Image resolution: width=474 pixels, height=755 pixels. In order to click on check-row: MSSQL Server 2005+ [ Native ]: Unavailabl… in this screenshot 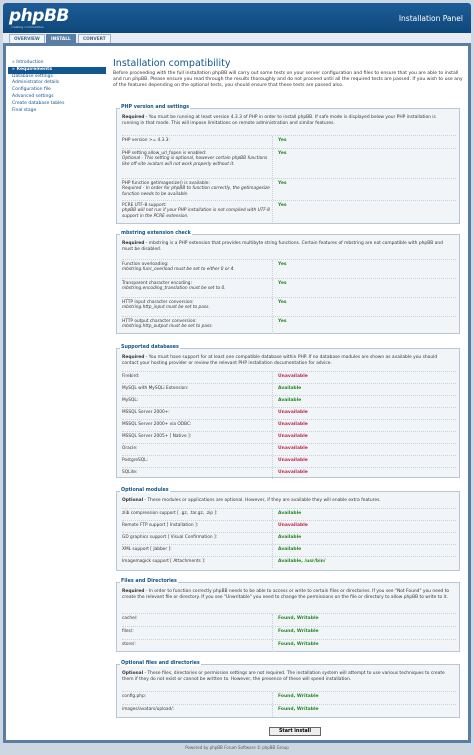, I will do `click(289, 437)`.